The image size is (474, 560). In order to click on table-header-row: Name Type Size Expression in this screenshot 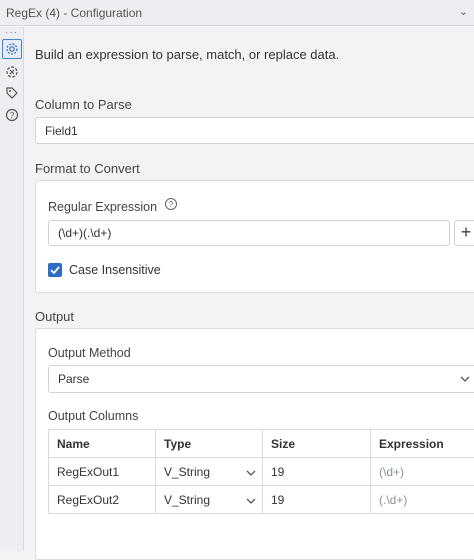, I will do `click(261, 444)`.